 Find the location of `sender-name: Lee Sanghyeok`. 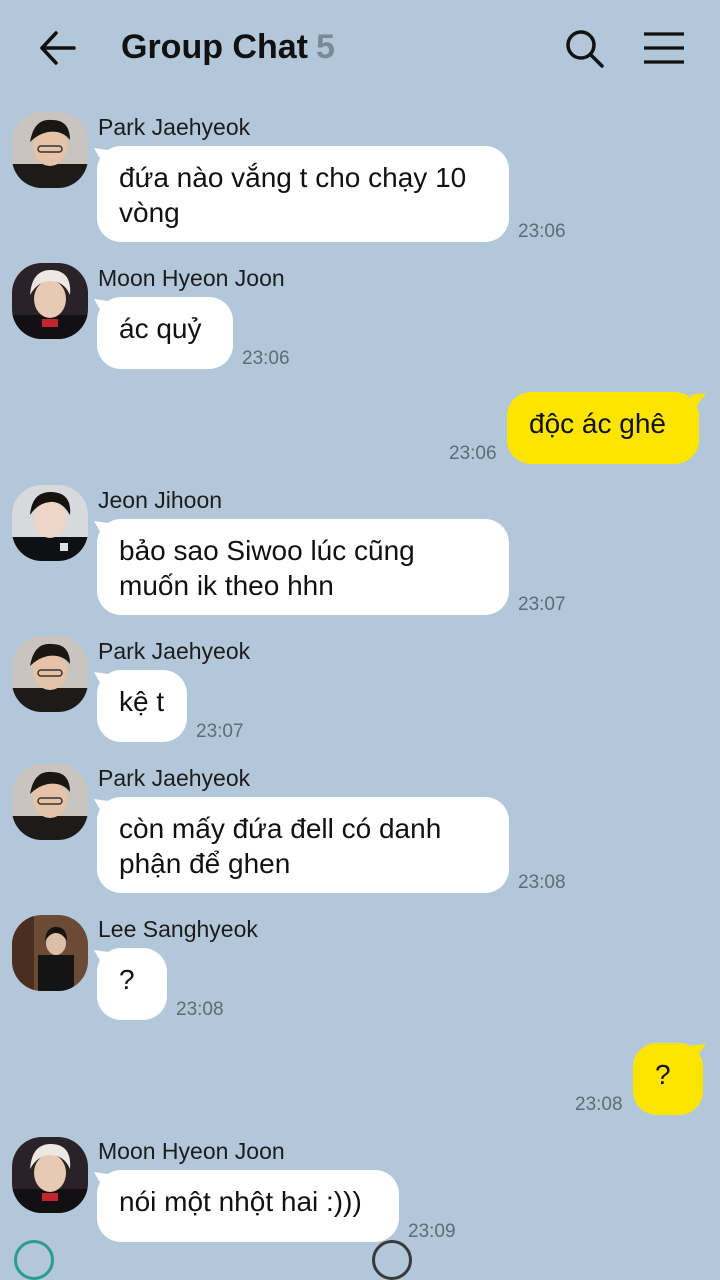

sender-name: Lee Sanghyeok is located at coordinates (178, 929).